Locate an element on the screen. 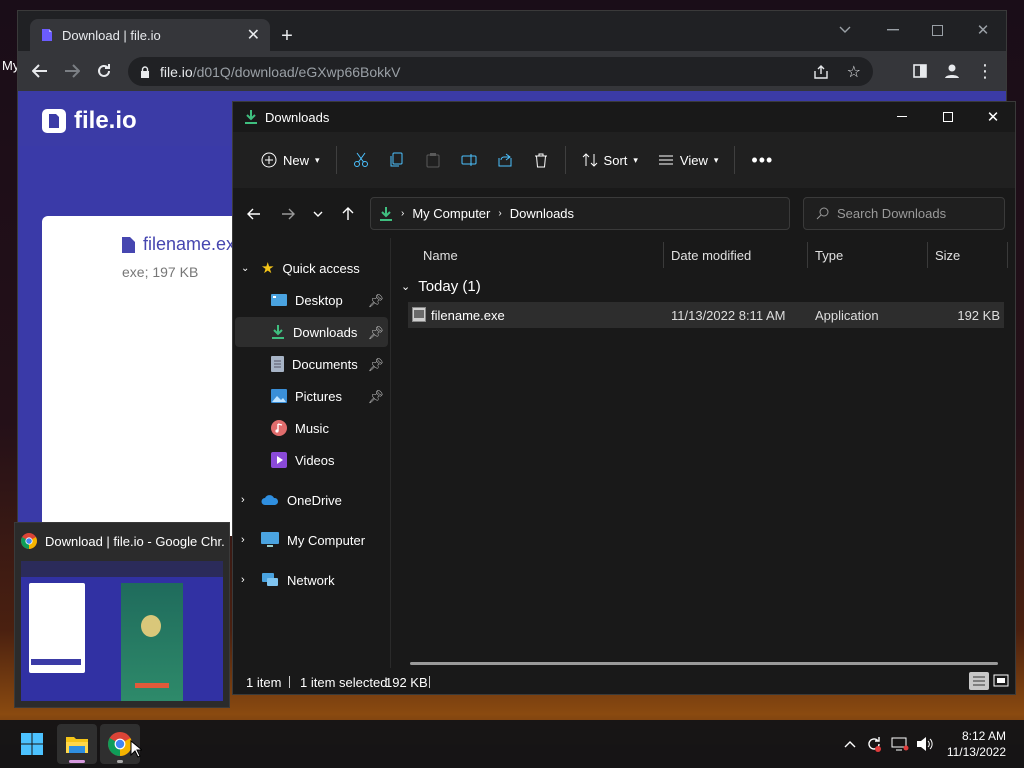  sidebar-item-network: › Network is located at coordinates (311, 580).